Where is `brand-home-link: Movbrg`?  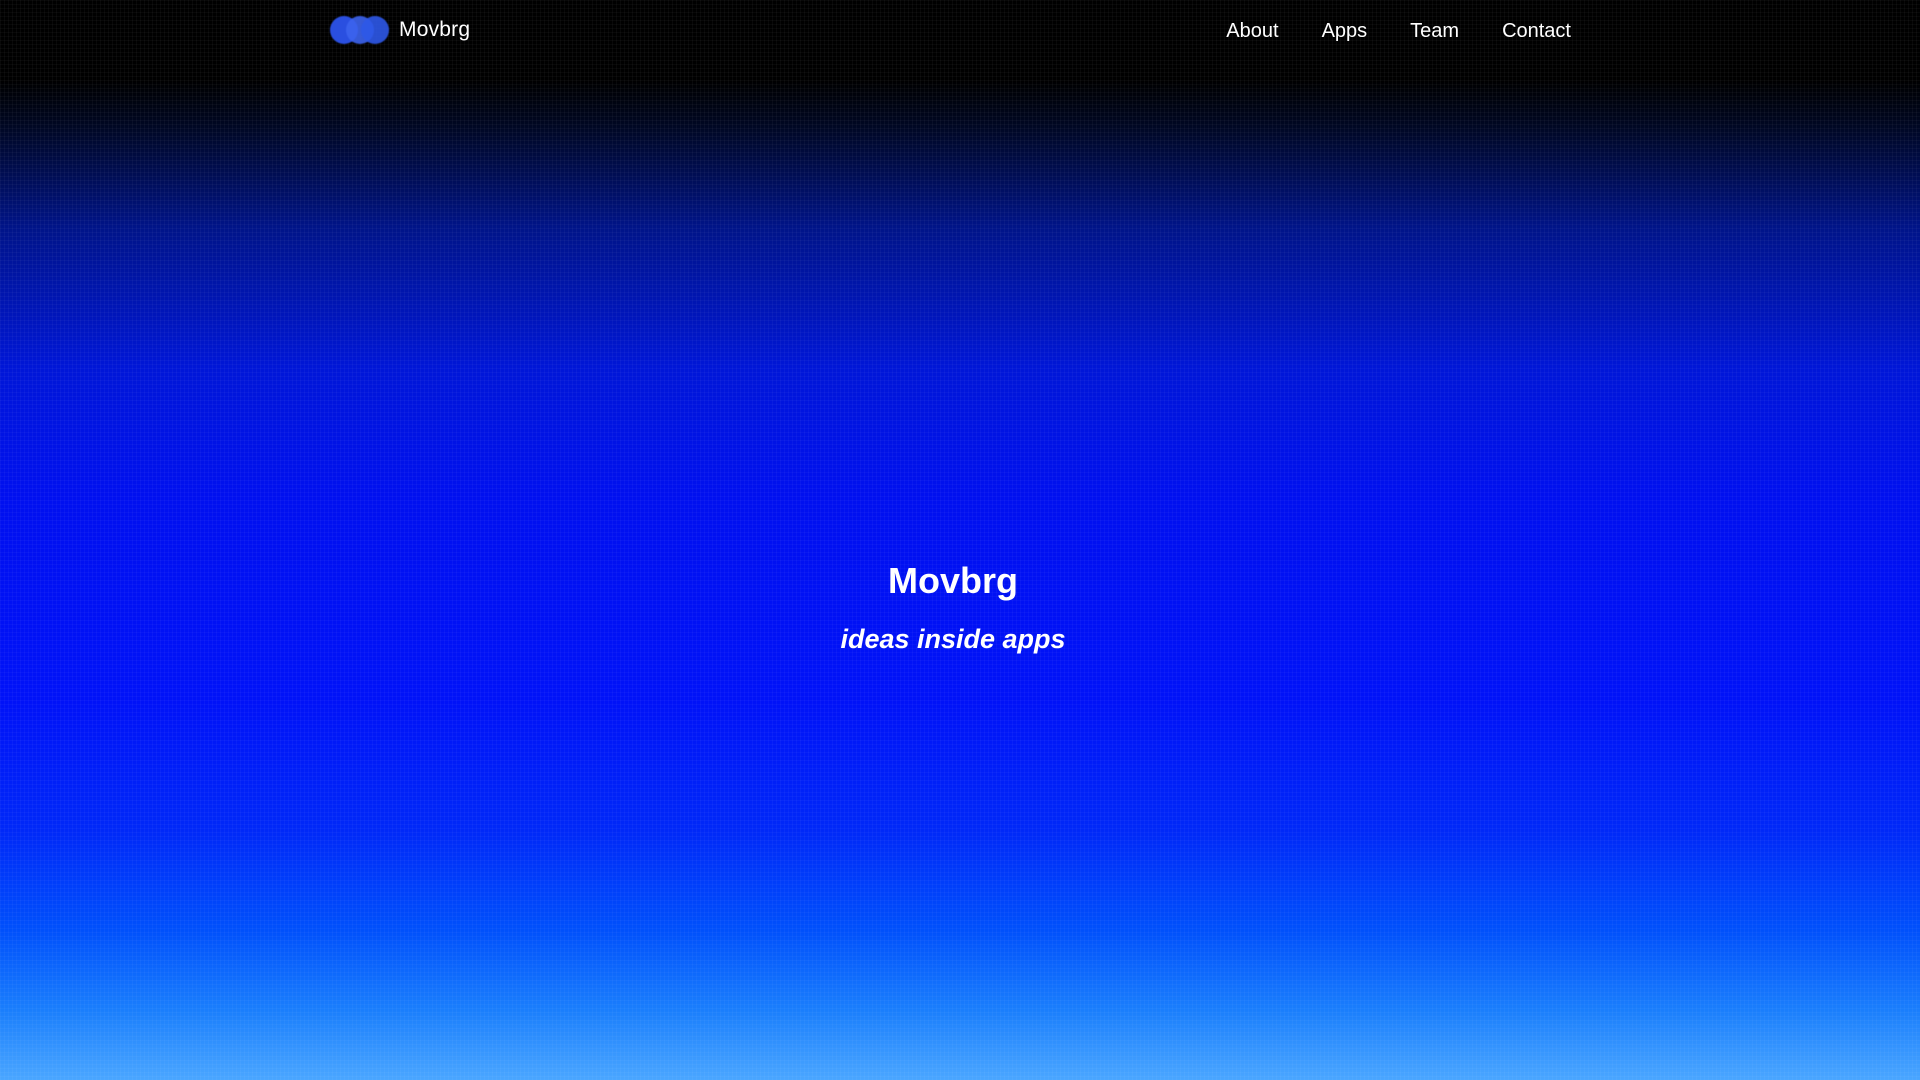
brand-home-link: Movbrg is located at coordinates (400, 30).